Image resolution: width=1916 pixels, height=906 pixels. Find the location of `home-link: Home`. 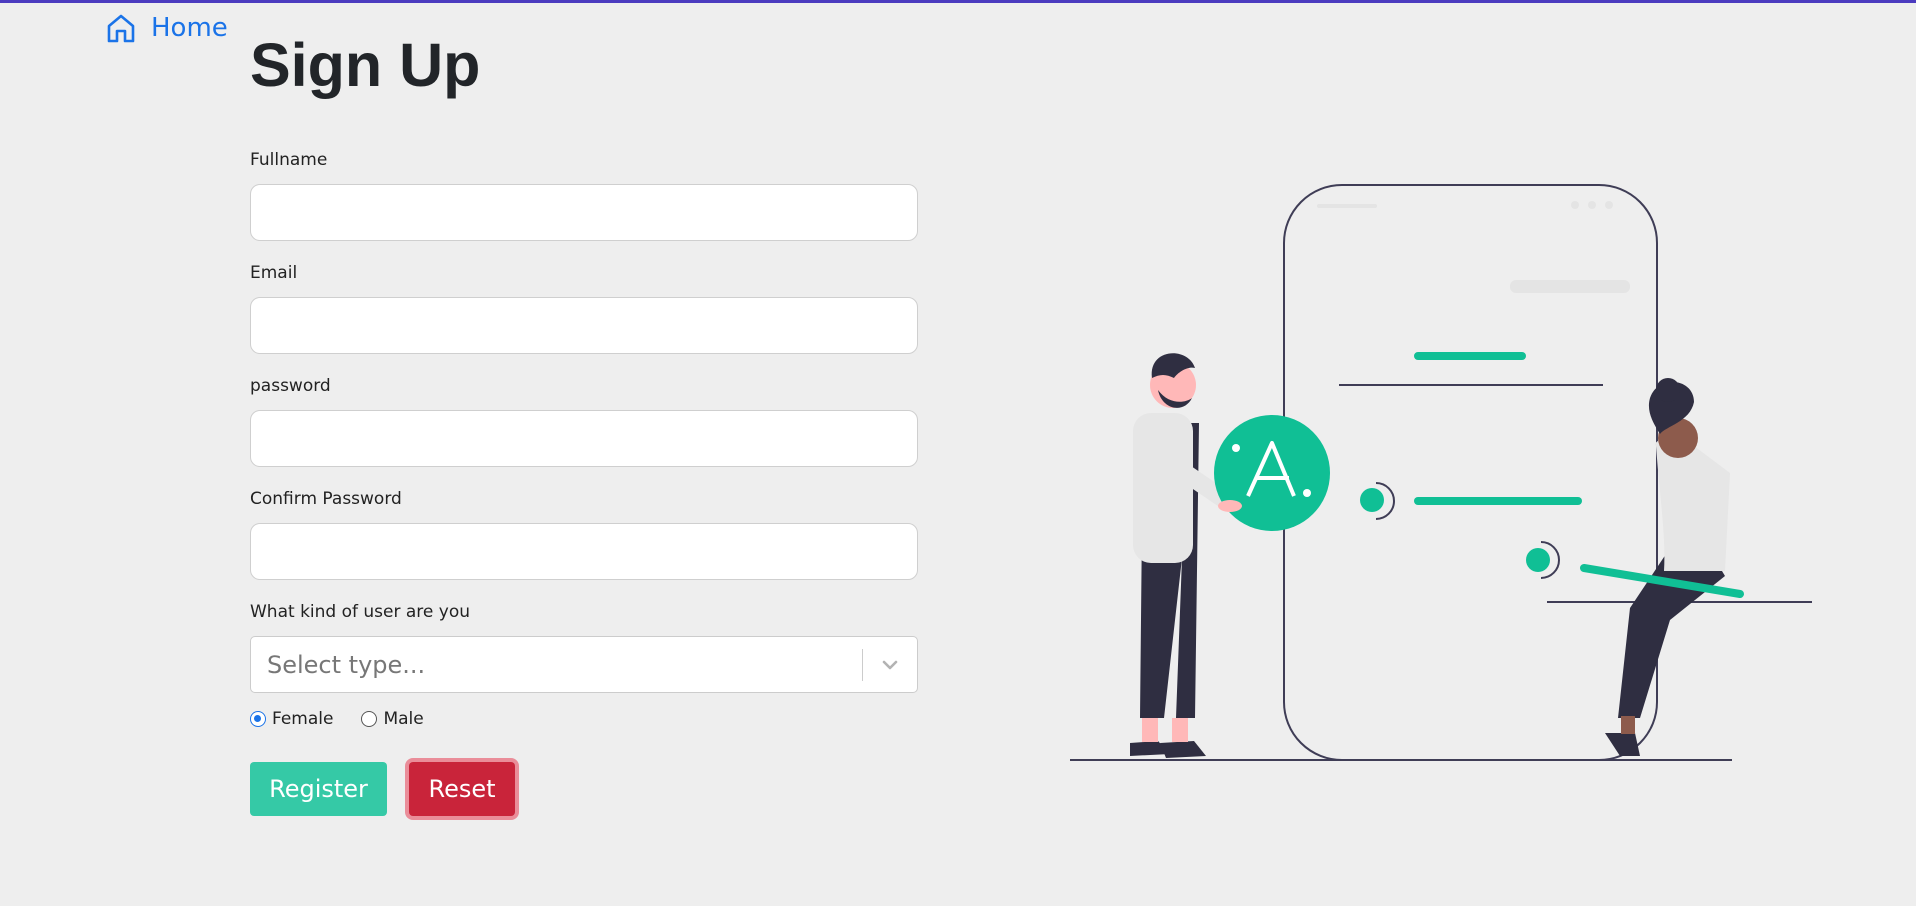

home-link: Home is located at coordinates (166, 28).